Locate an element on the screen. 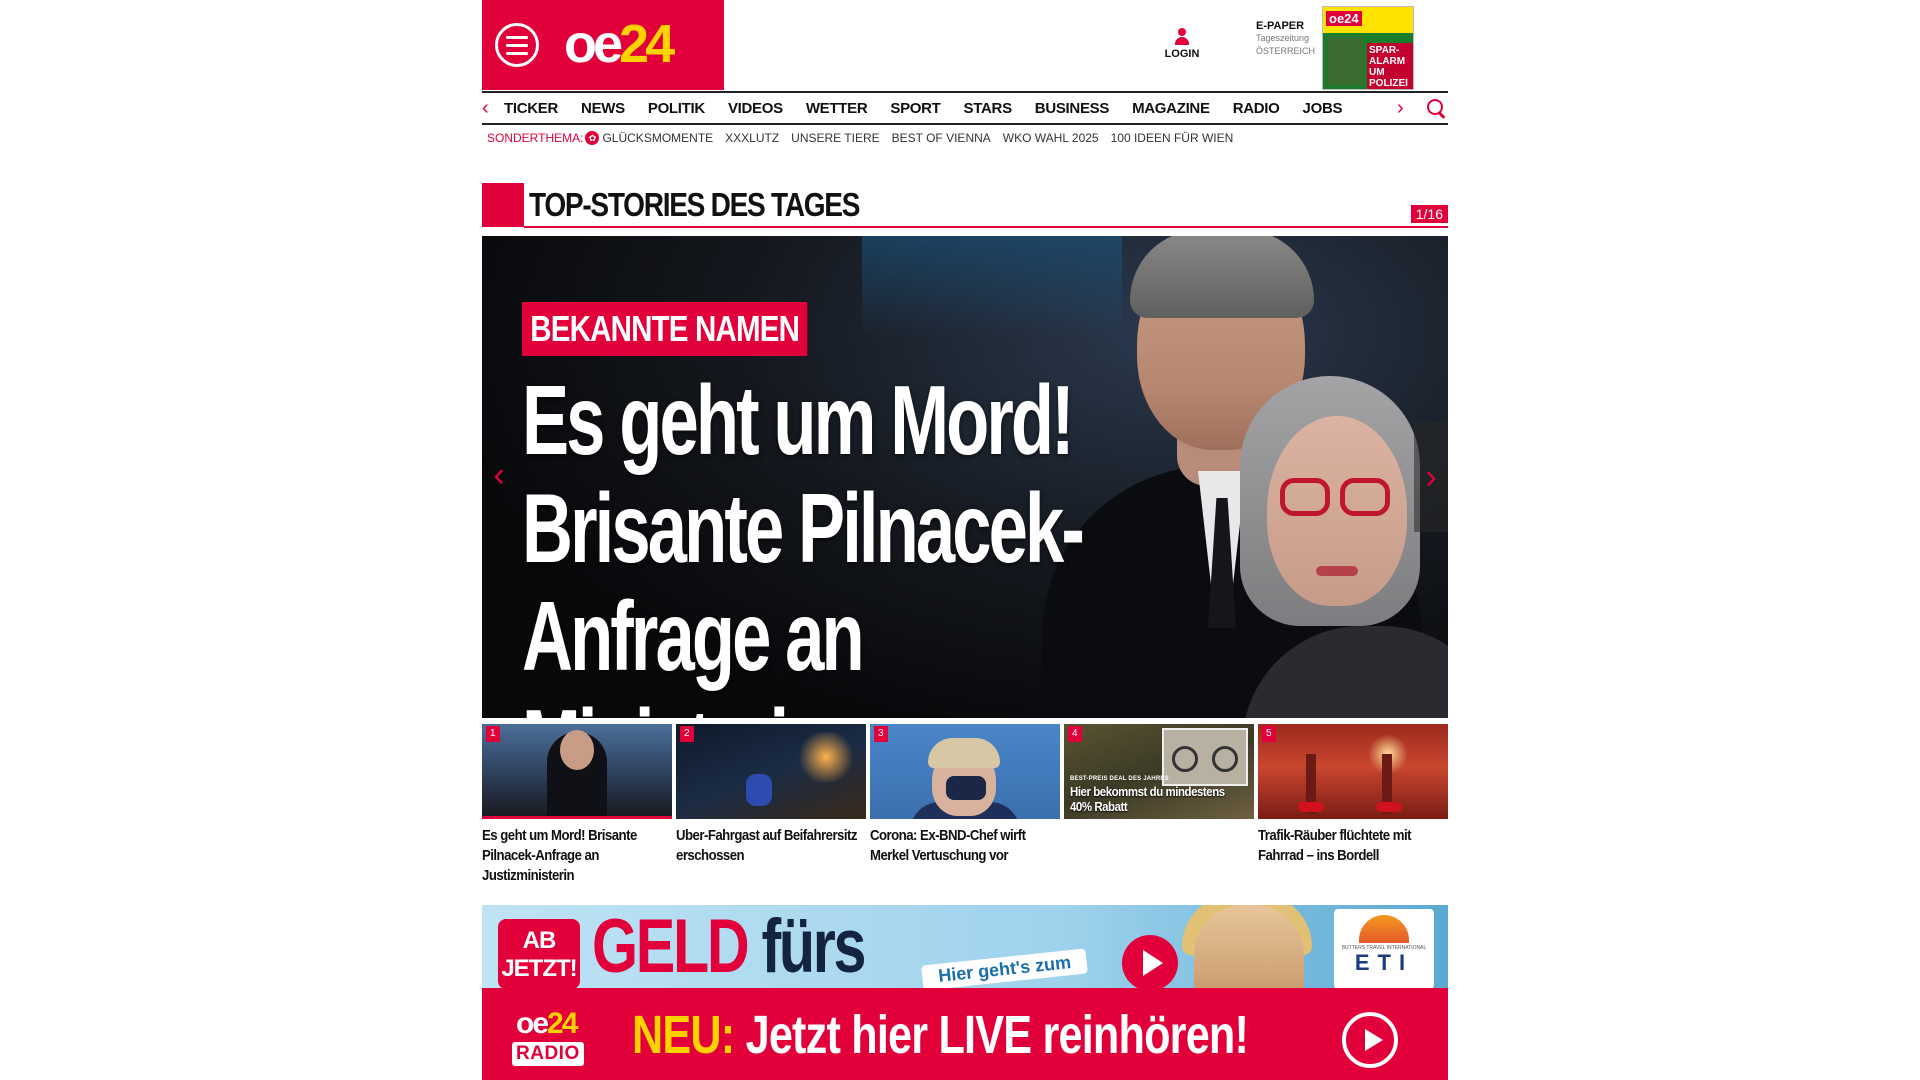  hero-kicker: BEKANNTE NAMEN is located at coordinates (665, 329).